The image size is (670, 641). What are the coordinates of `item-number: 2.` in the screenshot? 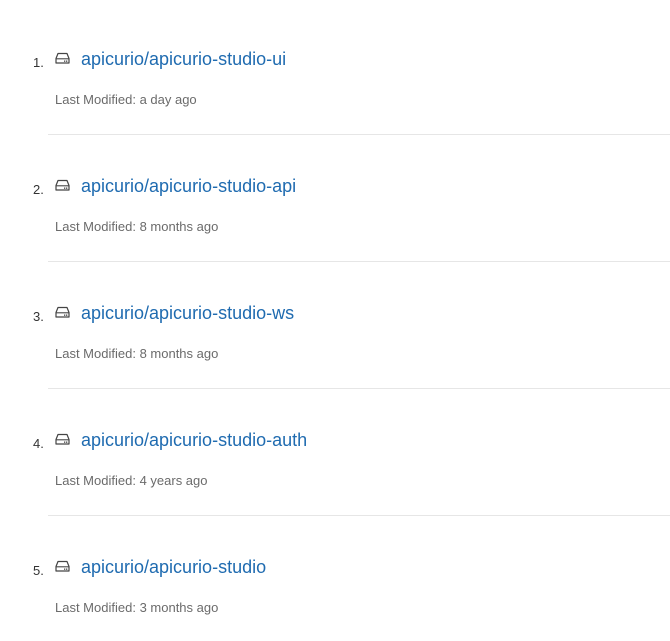 It's located at (38, 189).